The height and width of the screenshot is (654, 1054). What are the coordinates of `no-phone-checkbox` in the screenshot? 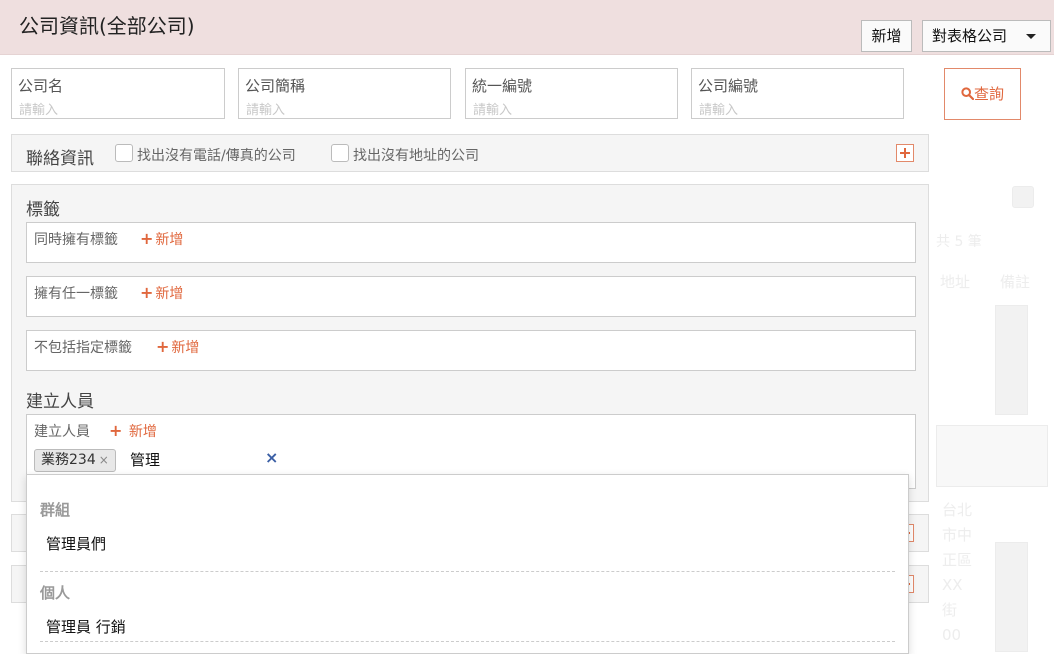 It's located at (124, 153).